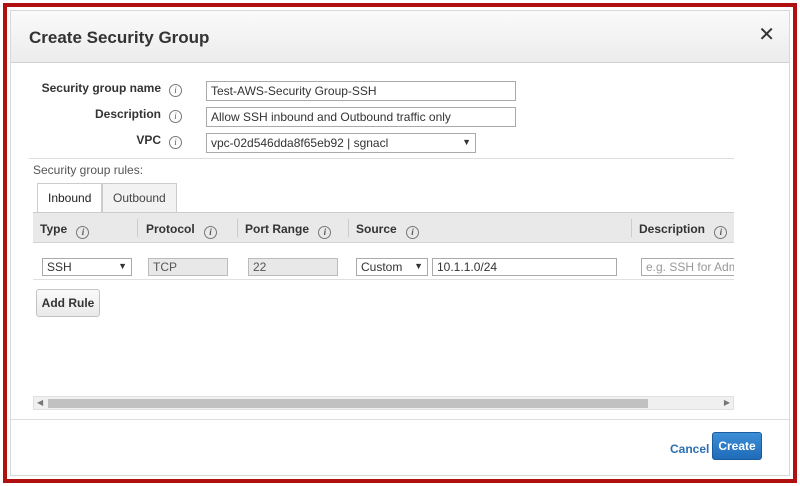 This screenshot has width=800, height=486. What do you see at coordinates (672, 229) in the screenshot?
I see `column-header-description-label: Description` at bounding box center [672, 229].